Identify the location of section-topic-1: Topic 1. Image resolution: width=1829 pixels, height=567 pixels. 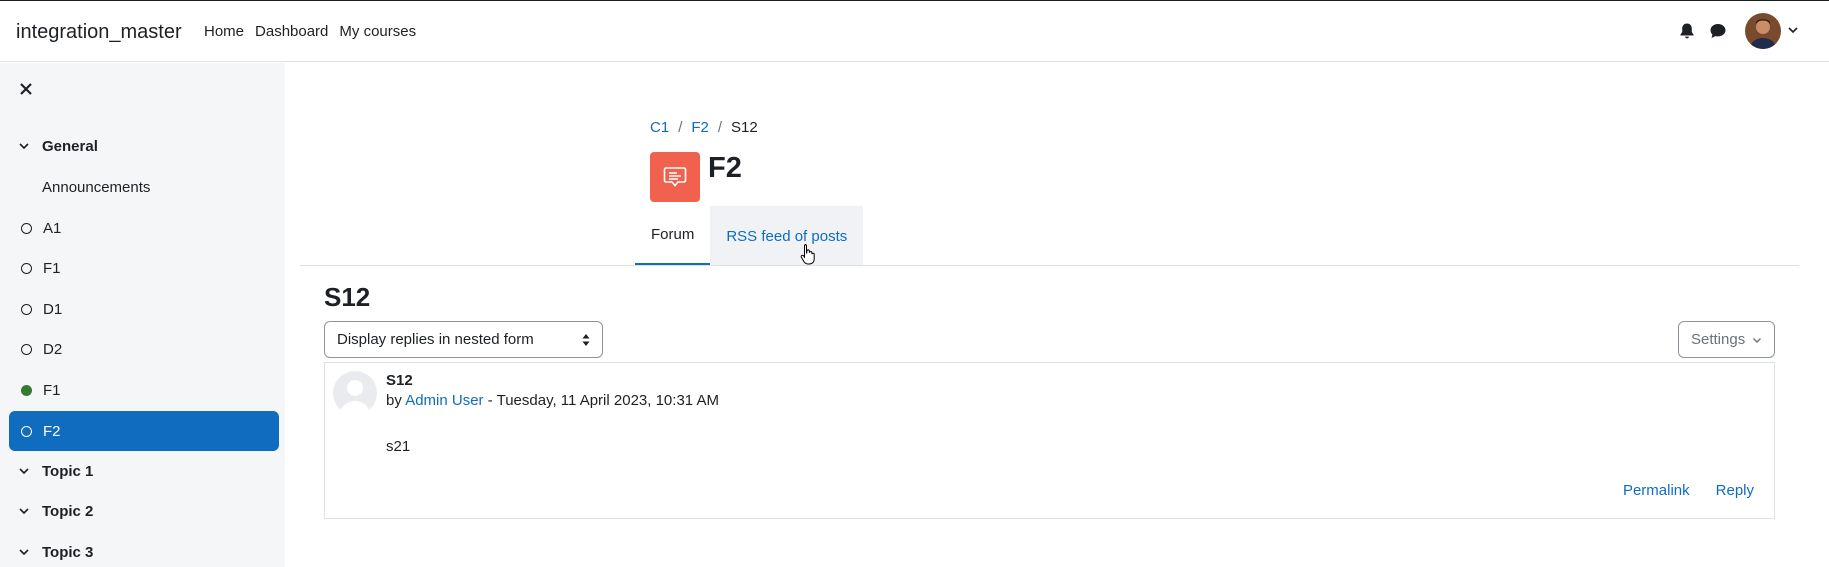
(55, 471).